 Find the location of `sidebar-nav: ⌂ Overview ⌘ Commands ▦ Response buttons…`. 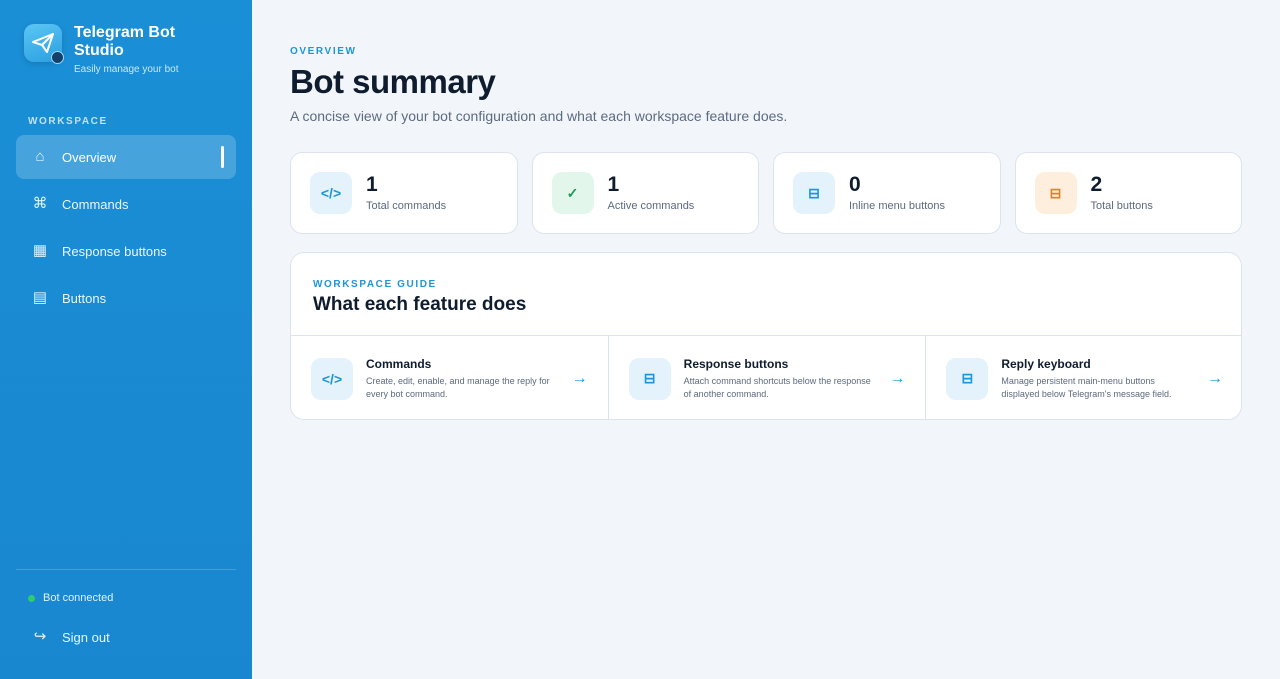

sidebar-nav: ⌂ Overview ⌘ Commands ▦ Response buttons… is located at coordinates (126, 229).